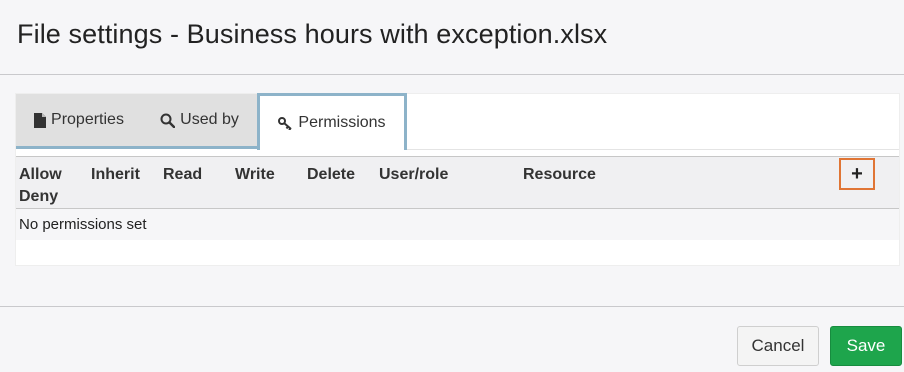 The width and height of the screenshot is (904, 372). I want to click on file-icon, so click(40, 120).